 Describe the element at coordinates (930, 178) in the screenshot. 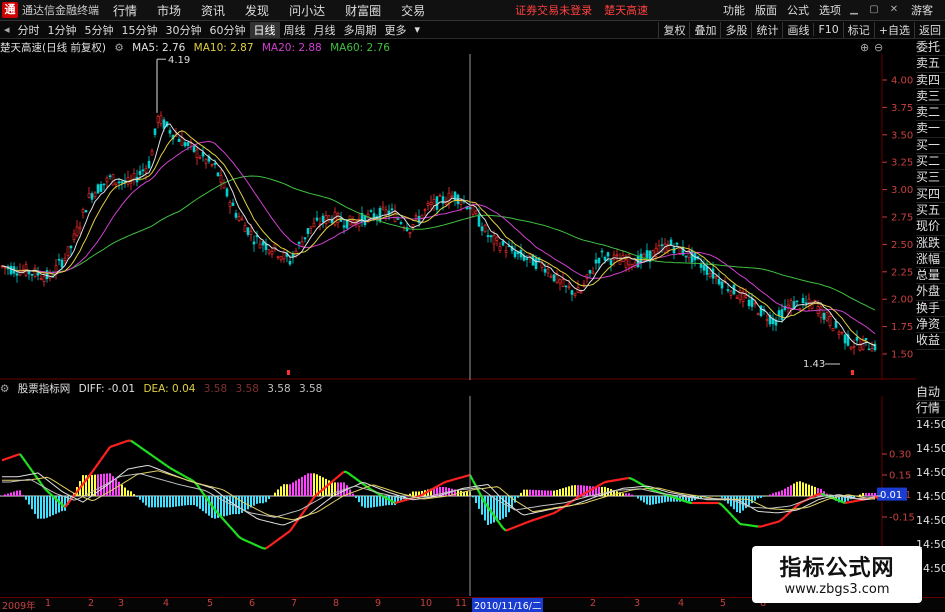

I see `side-label: 买三` at that location.